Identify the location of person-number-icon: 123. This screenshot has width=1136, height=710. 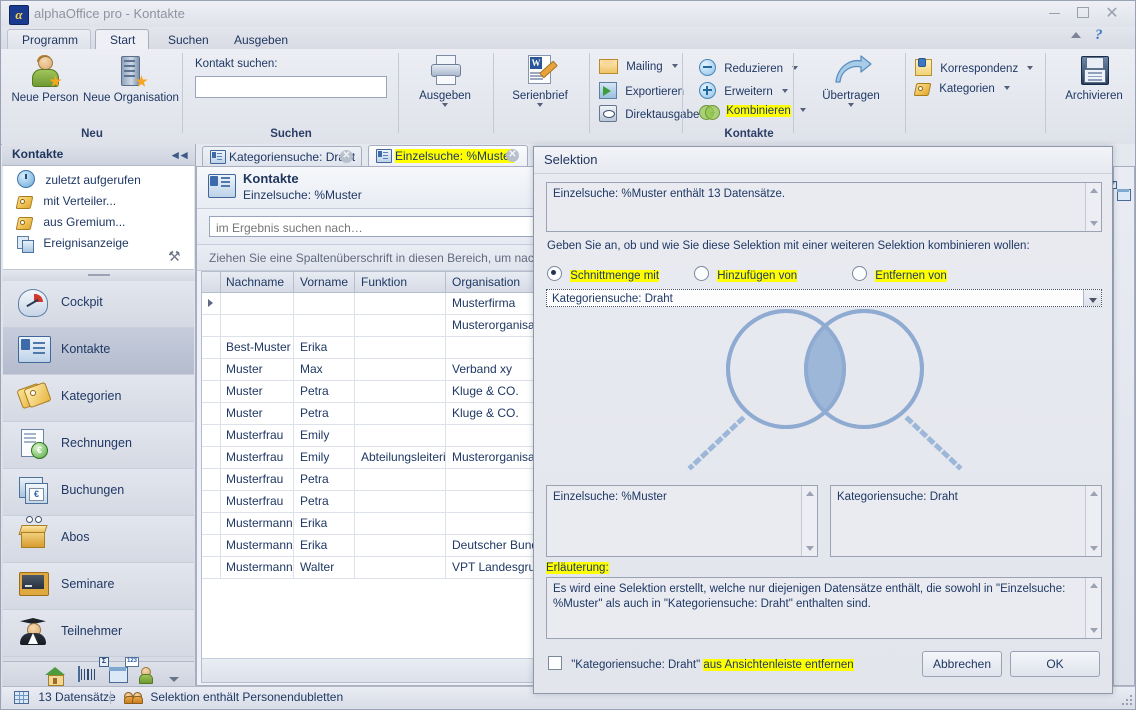
(142, 671).